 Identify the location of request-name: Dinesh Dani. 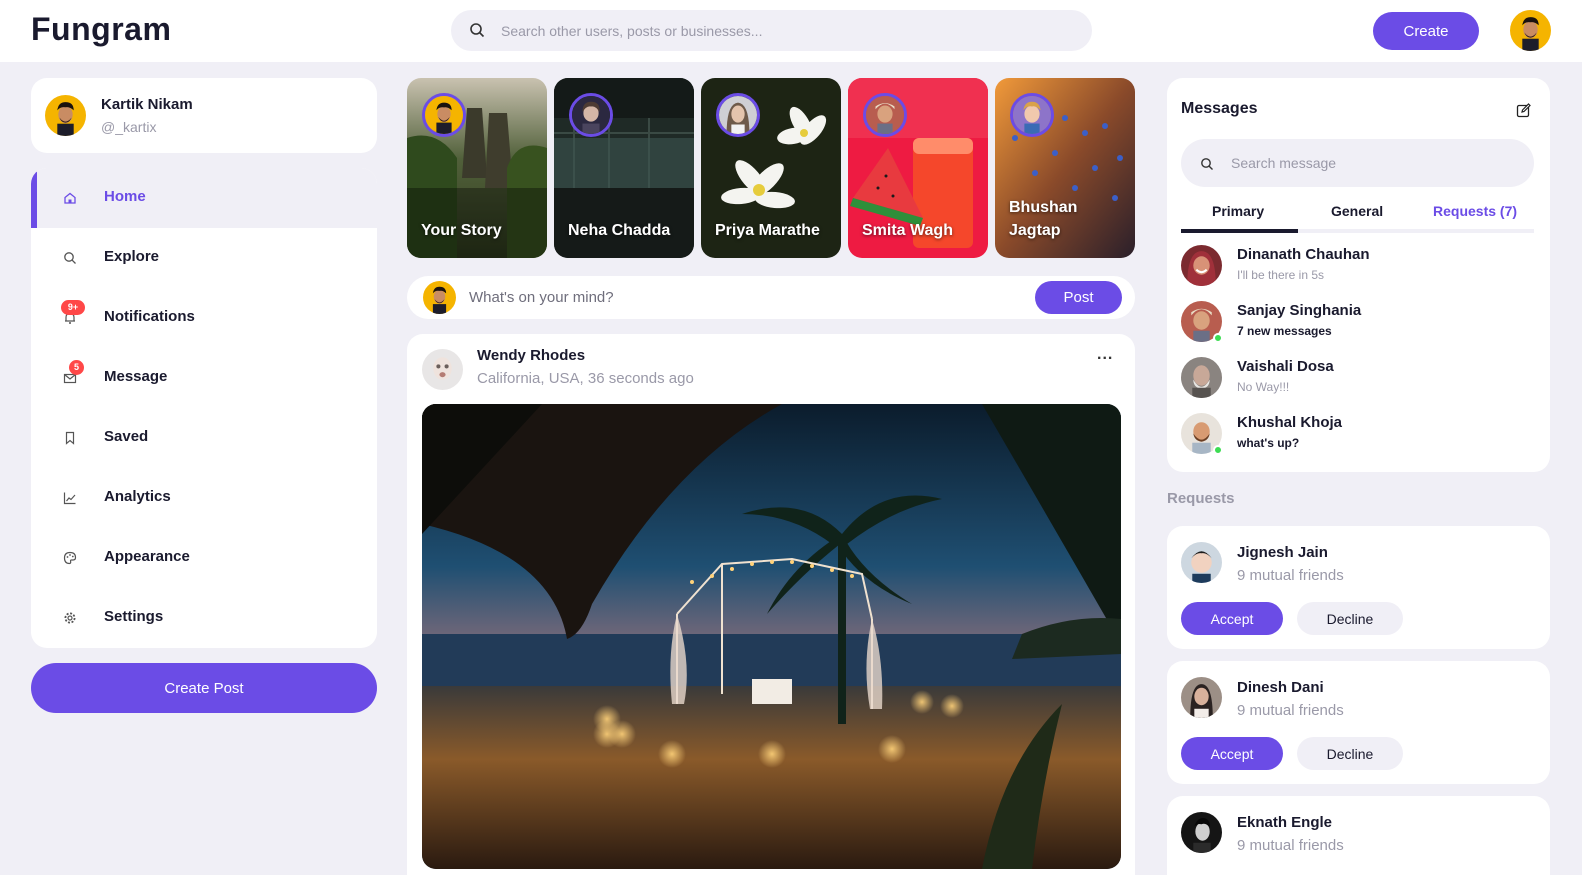
(1280, 687).